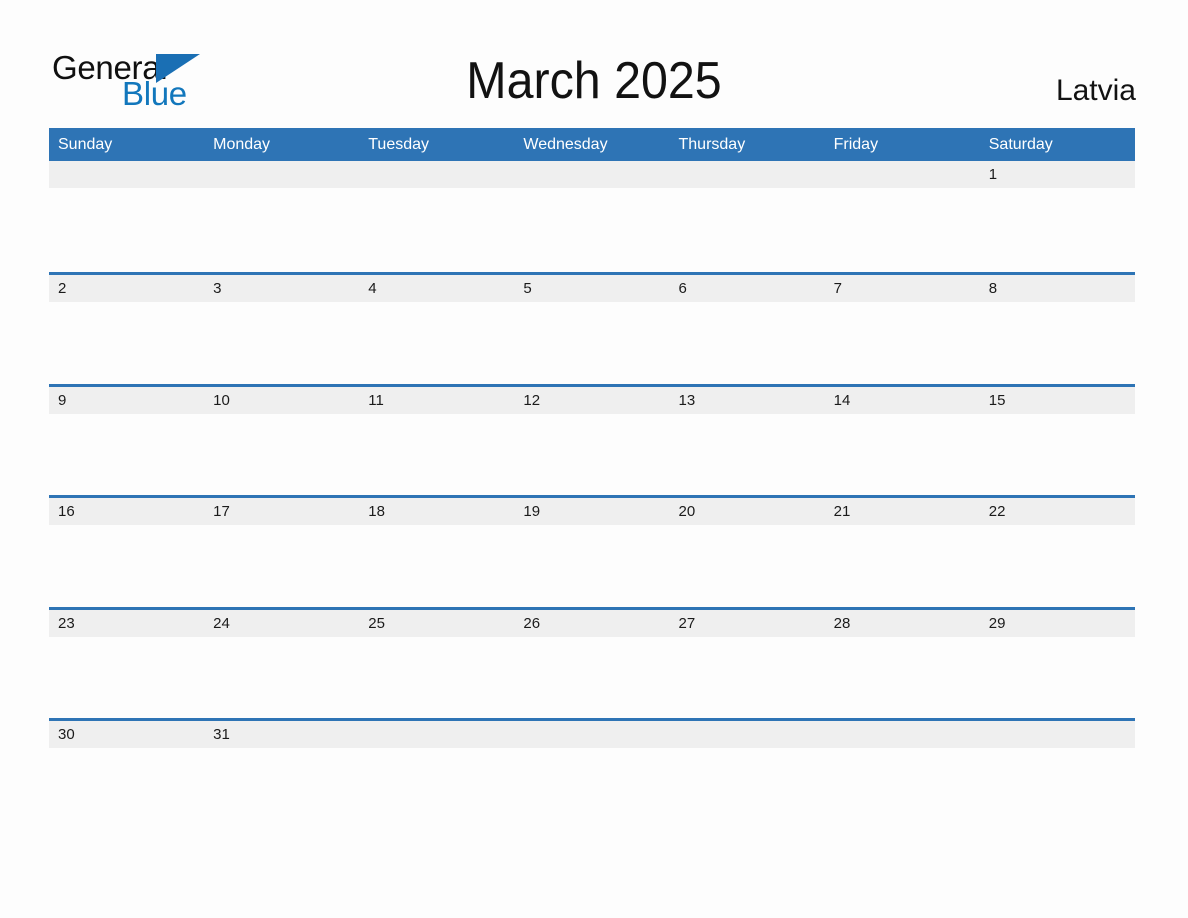 Image resolution: width=1188 pixels, height=918 pixels. What do you see at coordinates (399, 144) in the screenshot?
I see `weekday-header-tuesday: Tuesday` at bounding box center [399, 144].